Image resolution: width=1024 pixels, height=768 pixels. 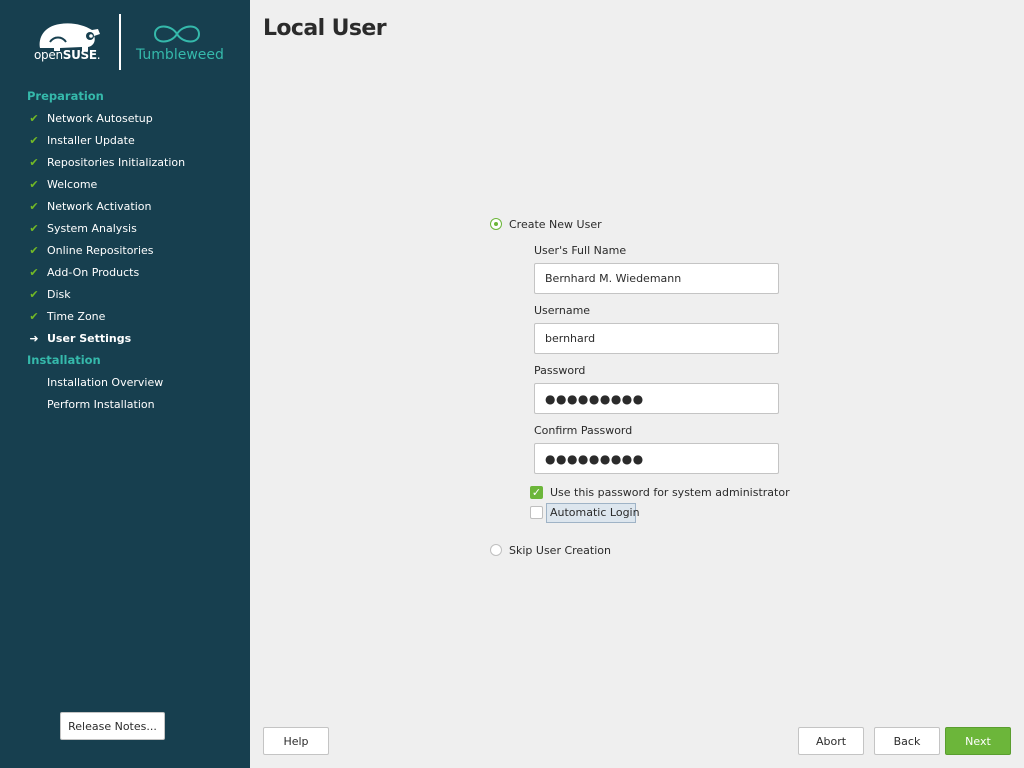 What do you see at coordinates (92, 228) in the screenshot?
I see `step-system-analysis: System Analysis` at bounding box center [92, 228].